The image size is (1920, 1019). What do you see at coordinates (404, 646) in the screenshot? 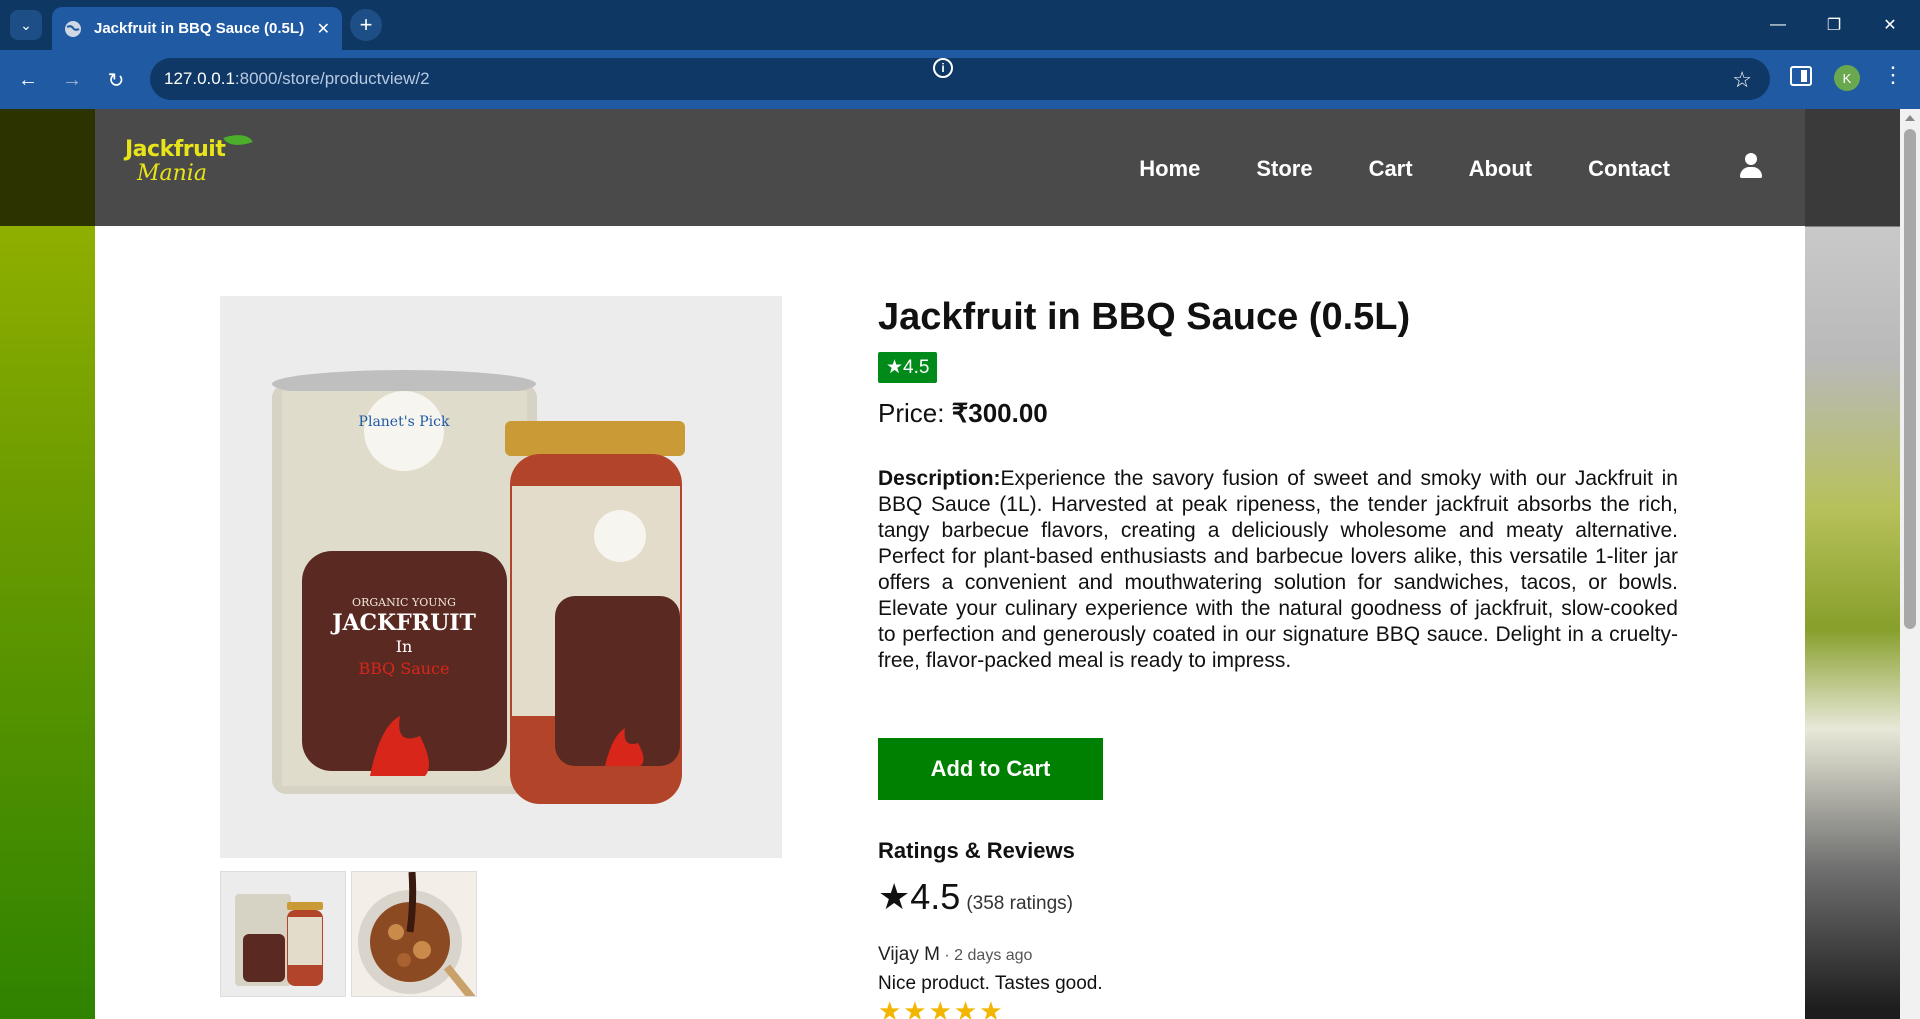
I see `product-image-line3: In` at bounding box center [404, 646].